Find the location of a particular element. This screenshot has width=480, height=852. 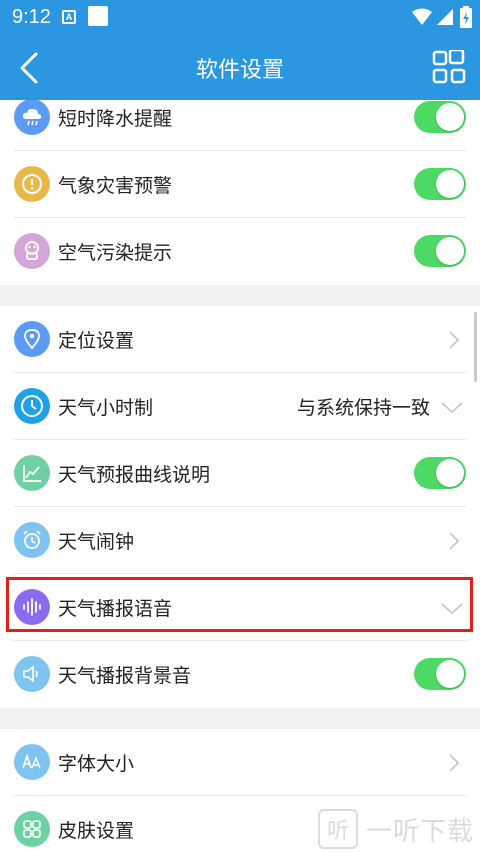

watermark: 听 一听下载 is located at coordinates (399, 829).